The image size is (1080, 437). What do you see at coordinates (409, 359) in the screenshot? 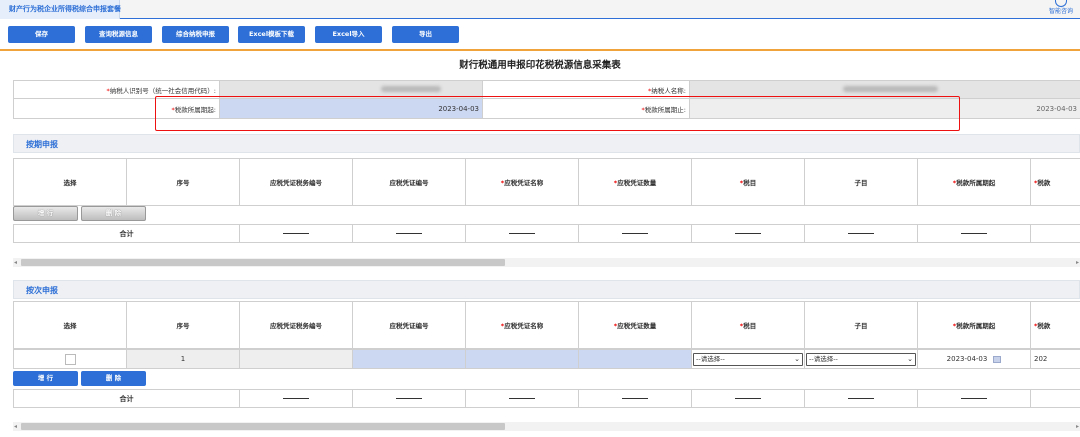
I see `voucher-no-input` at bounding box center [409, 359].